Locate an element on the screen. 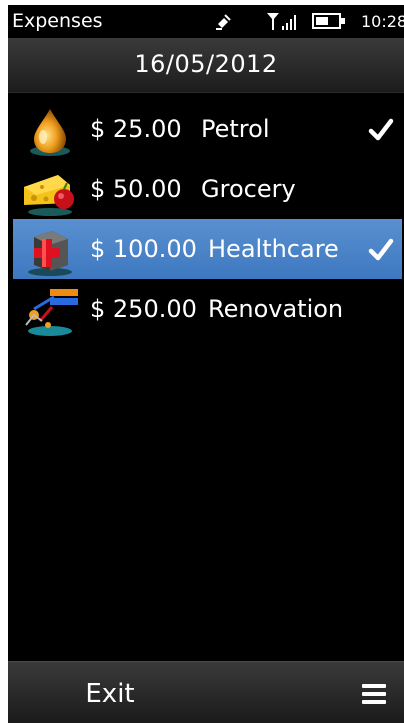  clock: 10:28 is located at coordinates (382, 21).